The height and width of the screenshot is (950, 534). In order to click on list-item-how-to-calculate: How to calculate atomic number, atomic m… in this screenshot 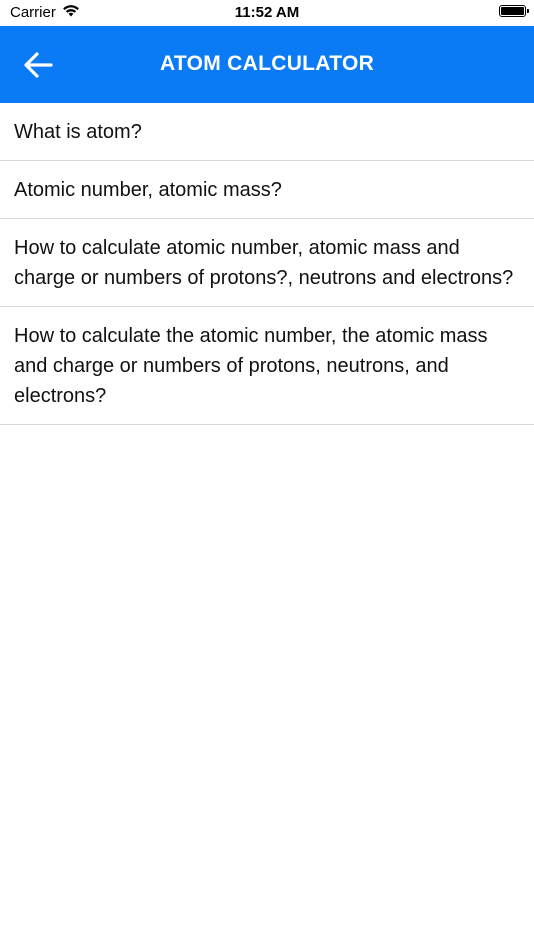, I will do `click(267, 263)`.